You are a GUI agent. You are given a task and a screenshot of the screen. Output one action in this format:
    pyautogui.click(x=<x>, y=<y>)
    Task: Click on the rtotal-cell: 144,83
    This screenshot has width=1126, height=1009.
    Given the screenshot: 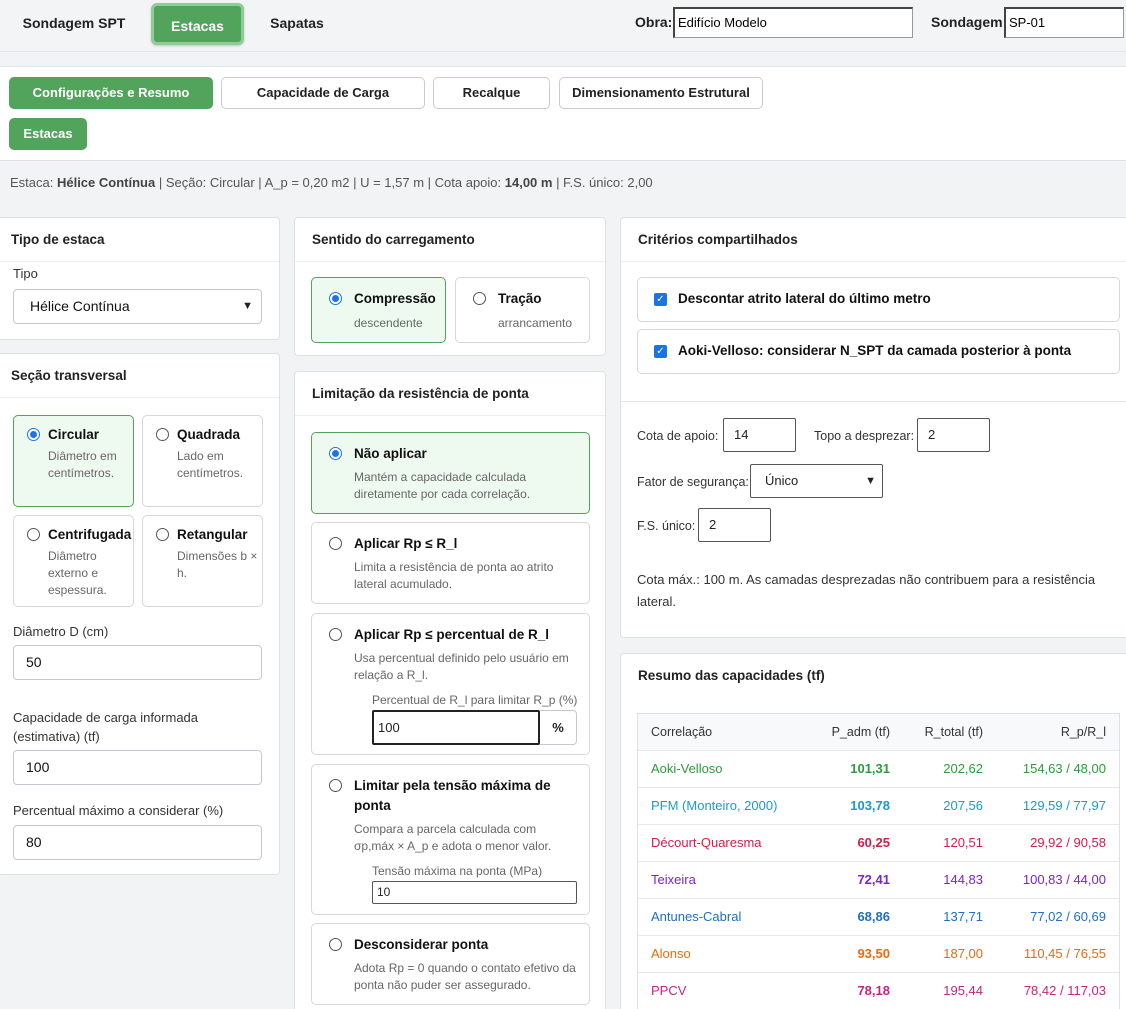 What is the action you would take?
    pyautogui.click(x=963, y=879)
    